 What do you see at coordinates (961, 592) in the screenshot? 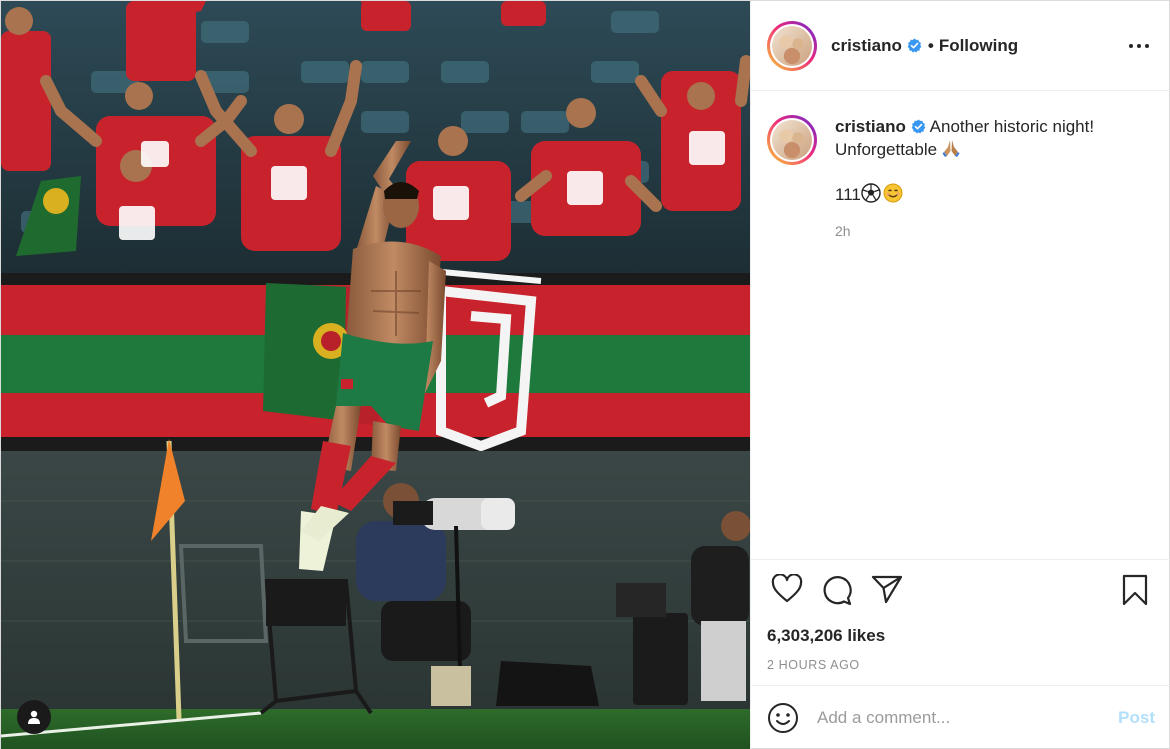
I see `action-icons-row` at bounding box center [961, 592].